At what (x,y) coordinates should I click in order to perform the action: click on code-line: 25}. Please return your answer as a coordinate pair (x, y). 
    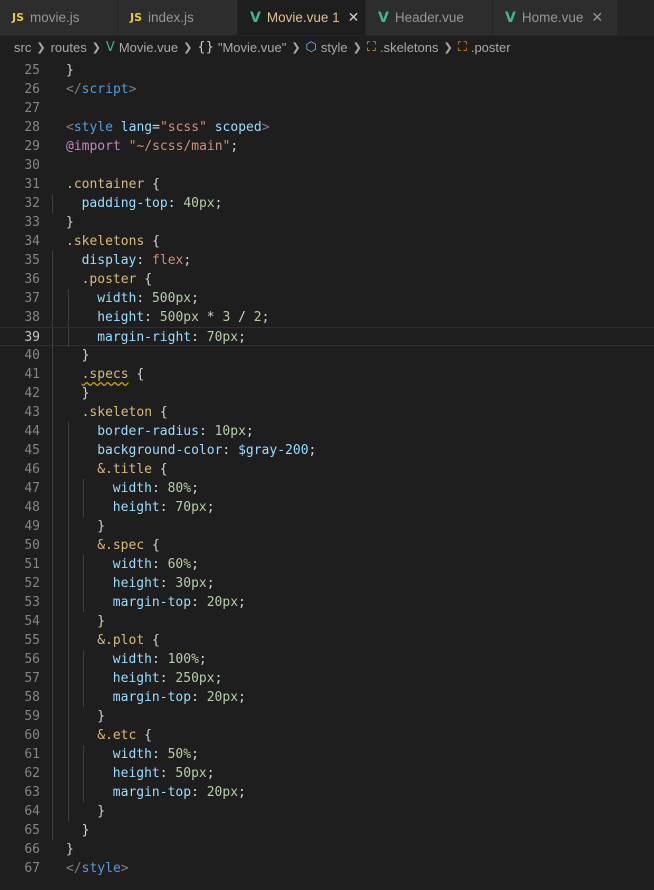
    Looking at the image, I should click on (327, 70).